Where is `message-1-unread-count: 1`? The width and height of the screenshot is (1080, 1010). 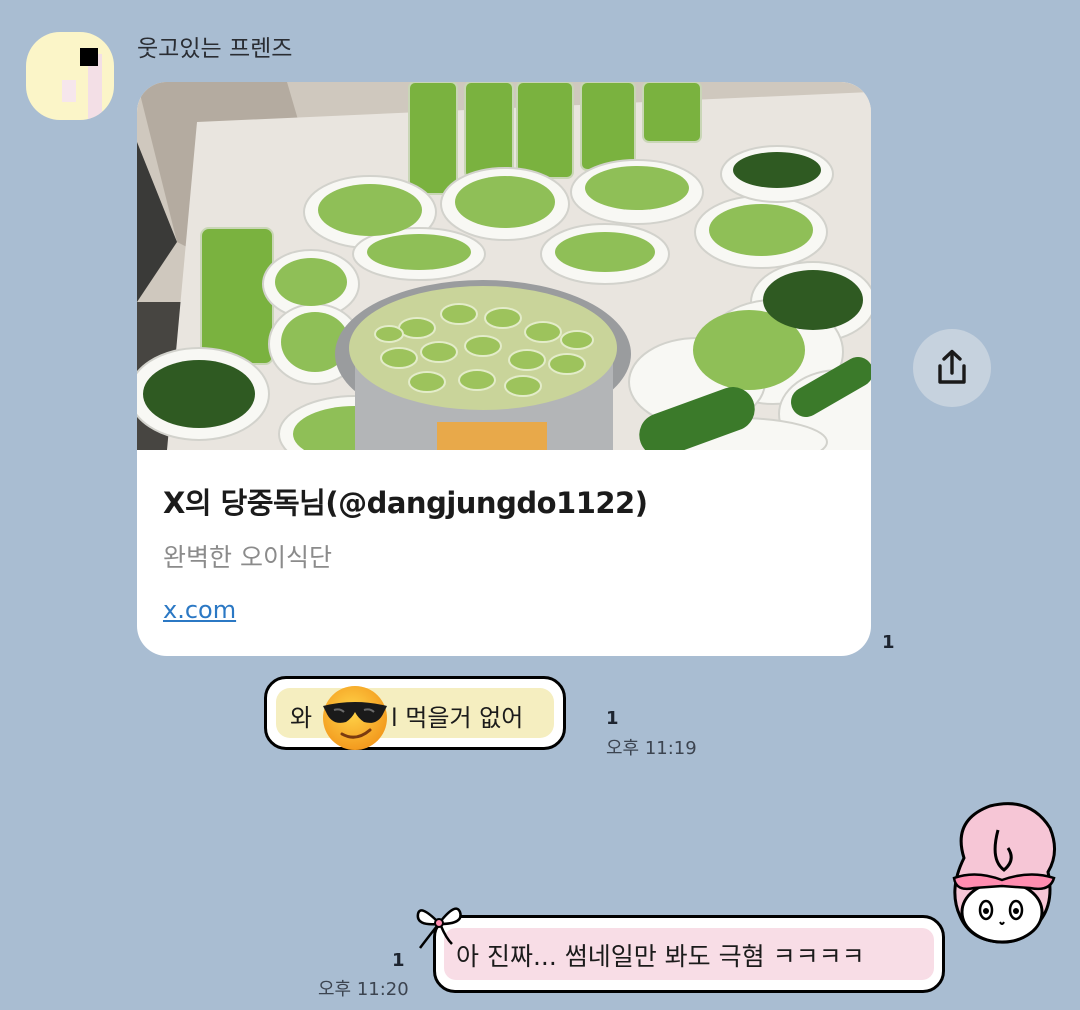
message-1-unread-count: 1 is located at coordinates (612, 718).